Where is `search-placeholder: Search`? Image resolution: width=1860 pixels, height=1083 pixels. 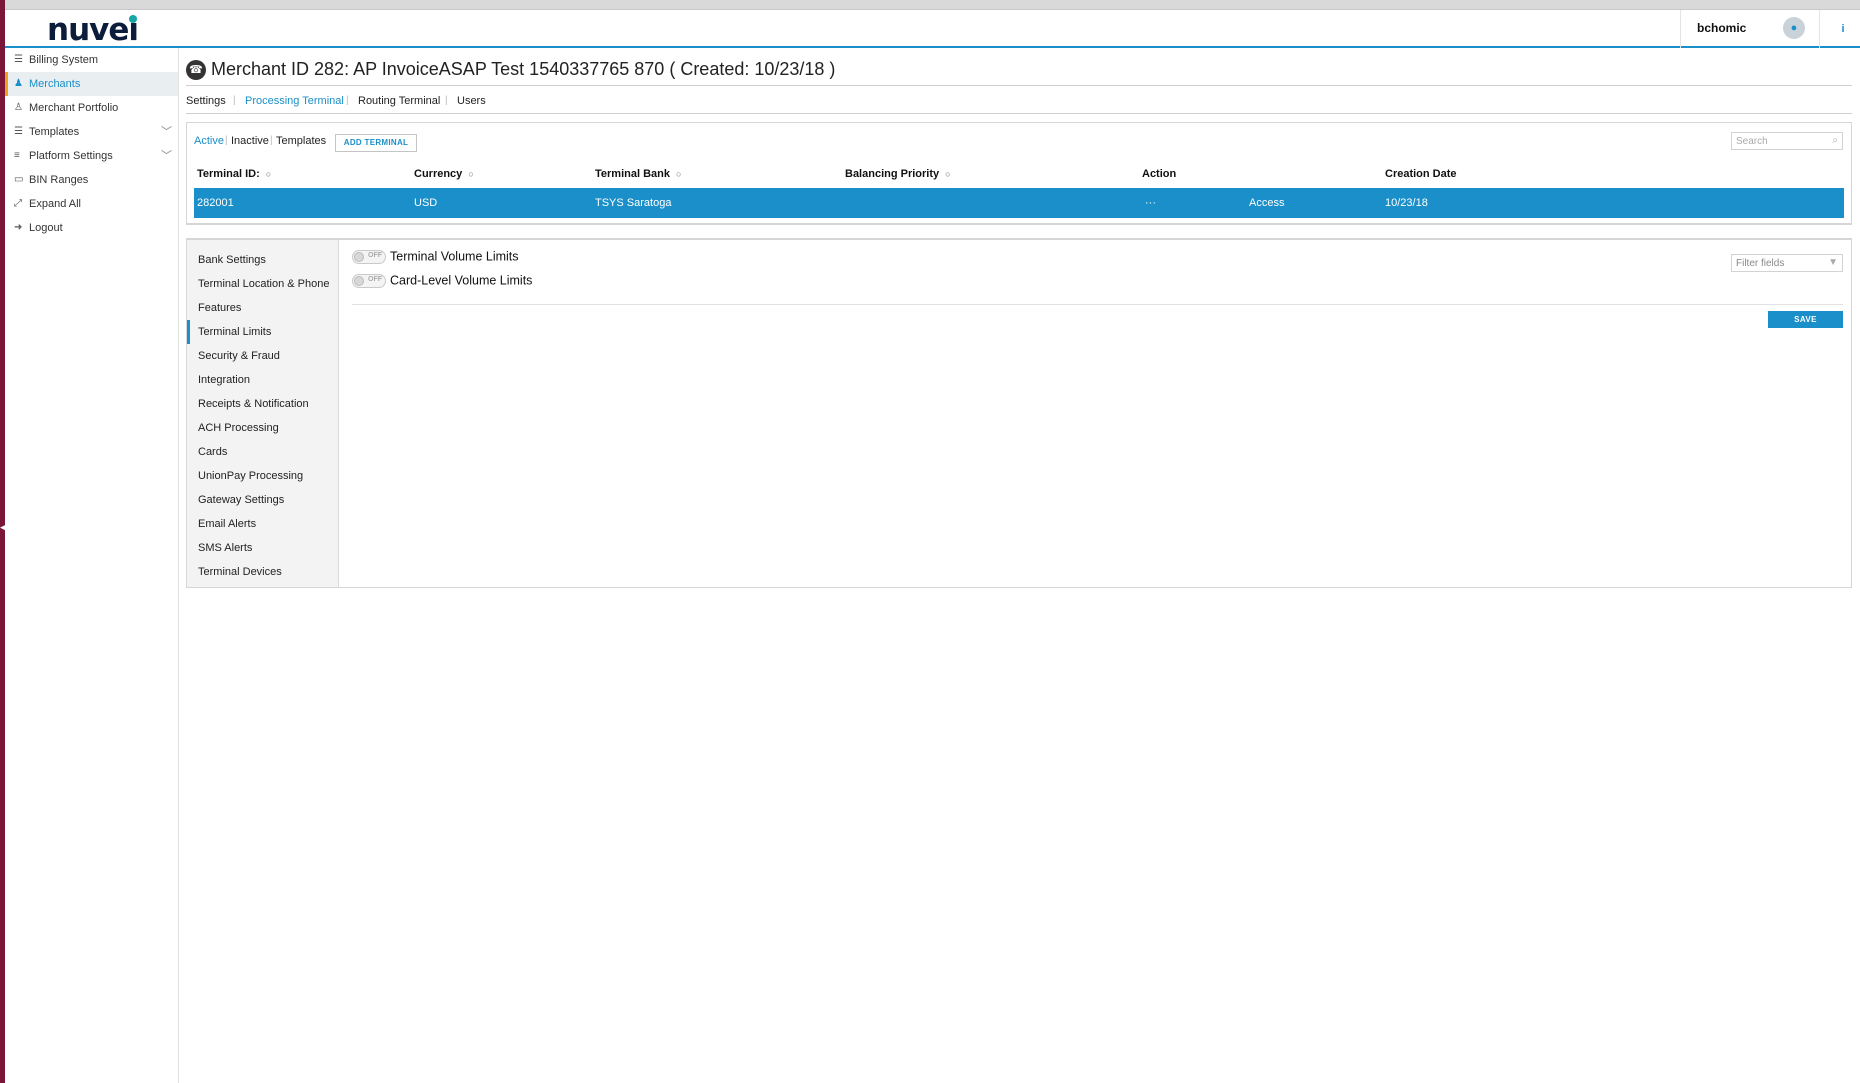
search-placeholder: Search is located at coordinates (1752, 141).